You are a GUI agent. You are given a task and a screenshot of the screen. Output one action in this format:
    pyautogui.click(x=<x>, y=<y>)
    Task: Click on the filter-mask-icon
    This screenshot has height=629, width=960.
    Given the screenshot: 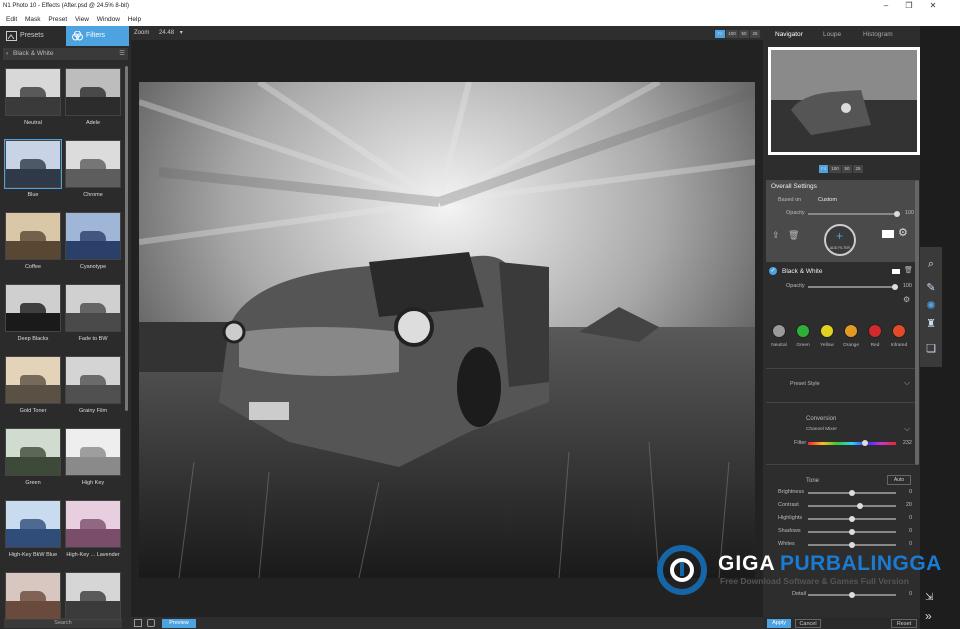 What is the action you would take?
    pyautogui.click(x=896, y=271)
    